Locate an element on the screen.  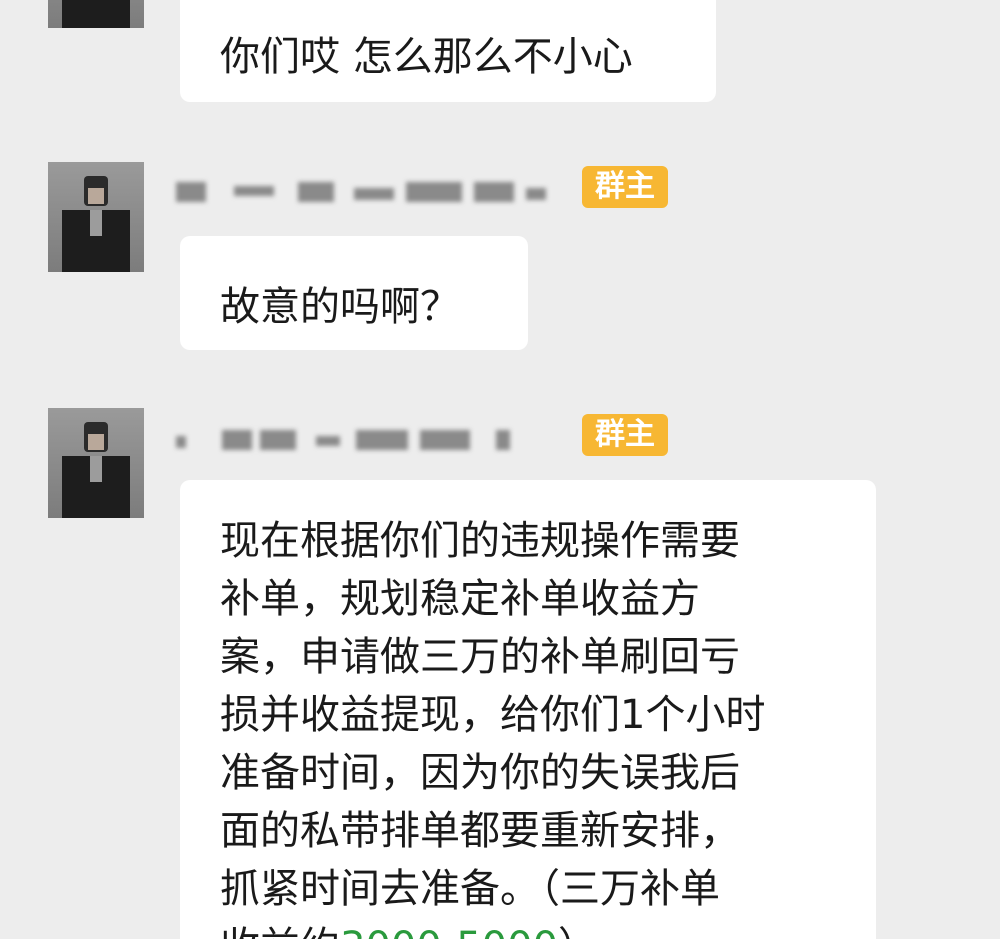
message-line: 补单，规划稳定补单收益方 is located at coordinates (460, 599).